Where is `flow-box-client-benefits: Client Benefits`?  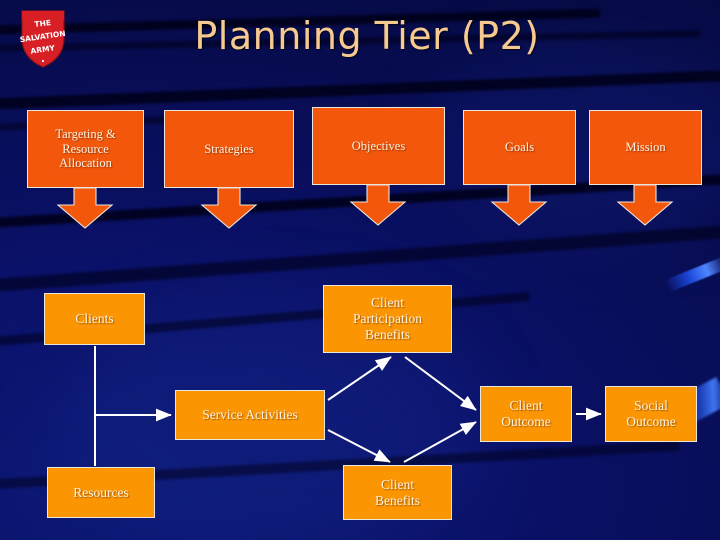
flow-box-client-benefits: Client Benefits is located at coordinates (397, 492).